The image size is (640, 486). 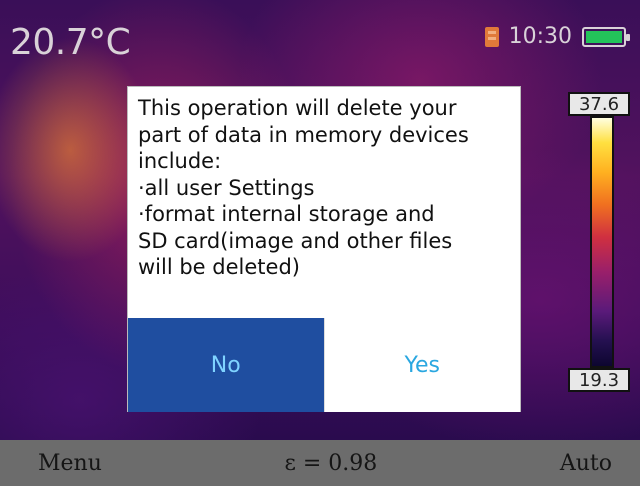 What do you see at coordinates (226, 187) in the screenshot?
I see `dialog-message-line: ·all user Settings` at bounding box center [226, 187].